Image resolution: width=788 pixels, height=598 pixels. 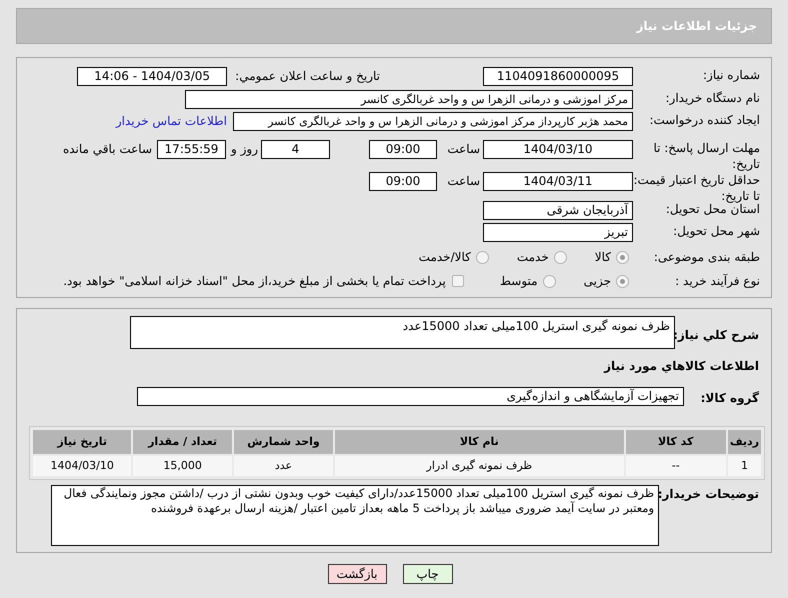 What do you see at coordinates (729, 398) in the screenshot?
I see `field-label: گروه کالا:` at bounding box center [729, 398].